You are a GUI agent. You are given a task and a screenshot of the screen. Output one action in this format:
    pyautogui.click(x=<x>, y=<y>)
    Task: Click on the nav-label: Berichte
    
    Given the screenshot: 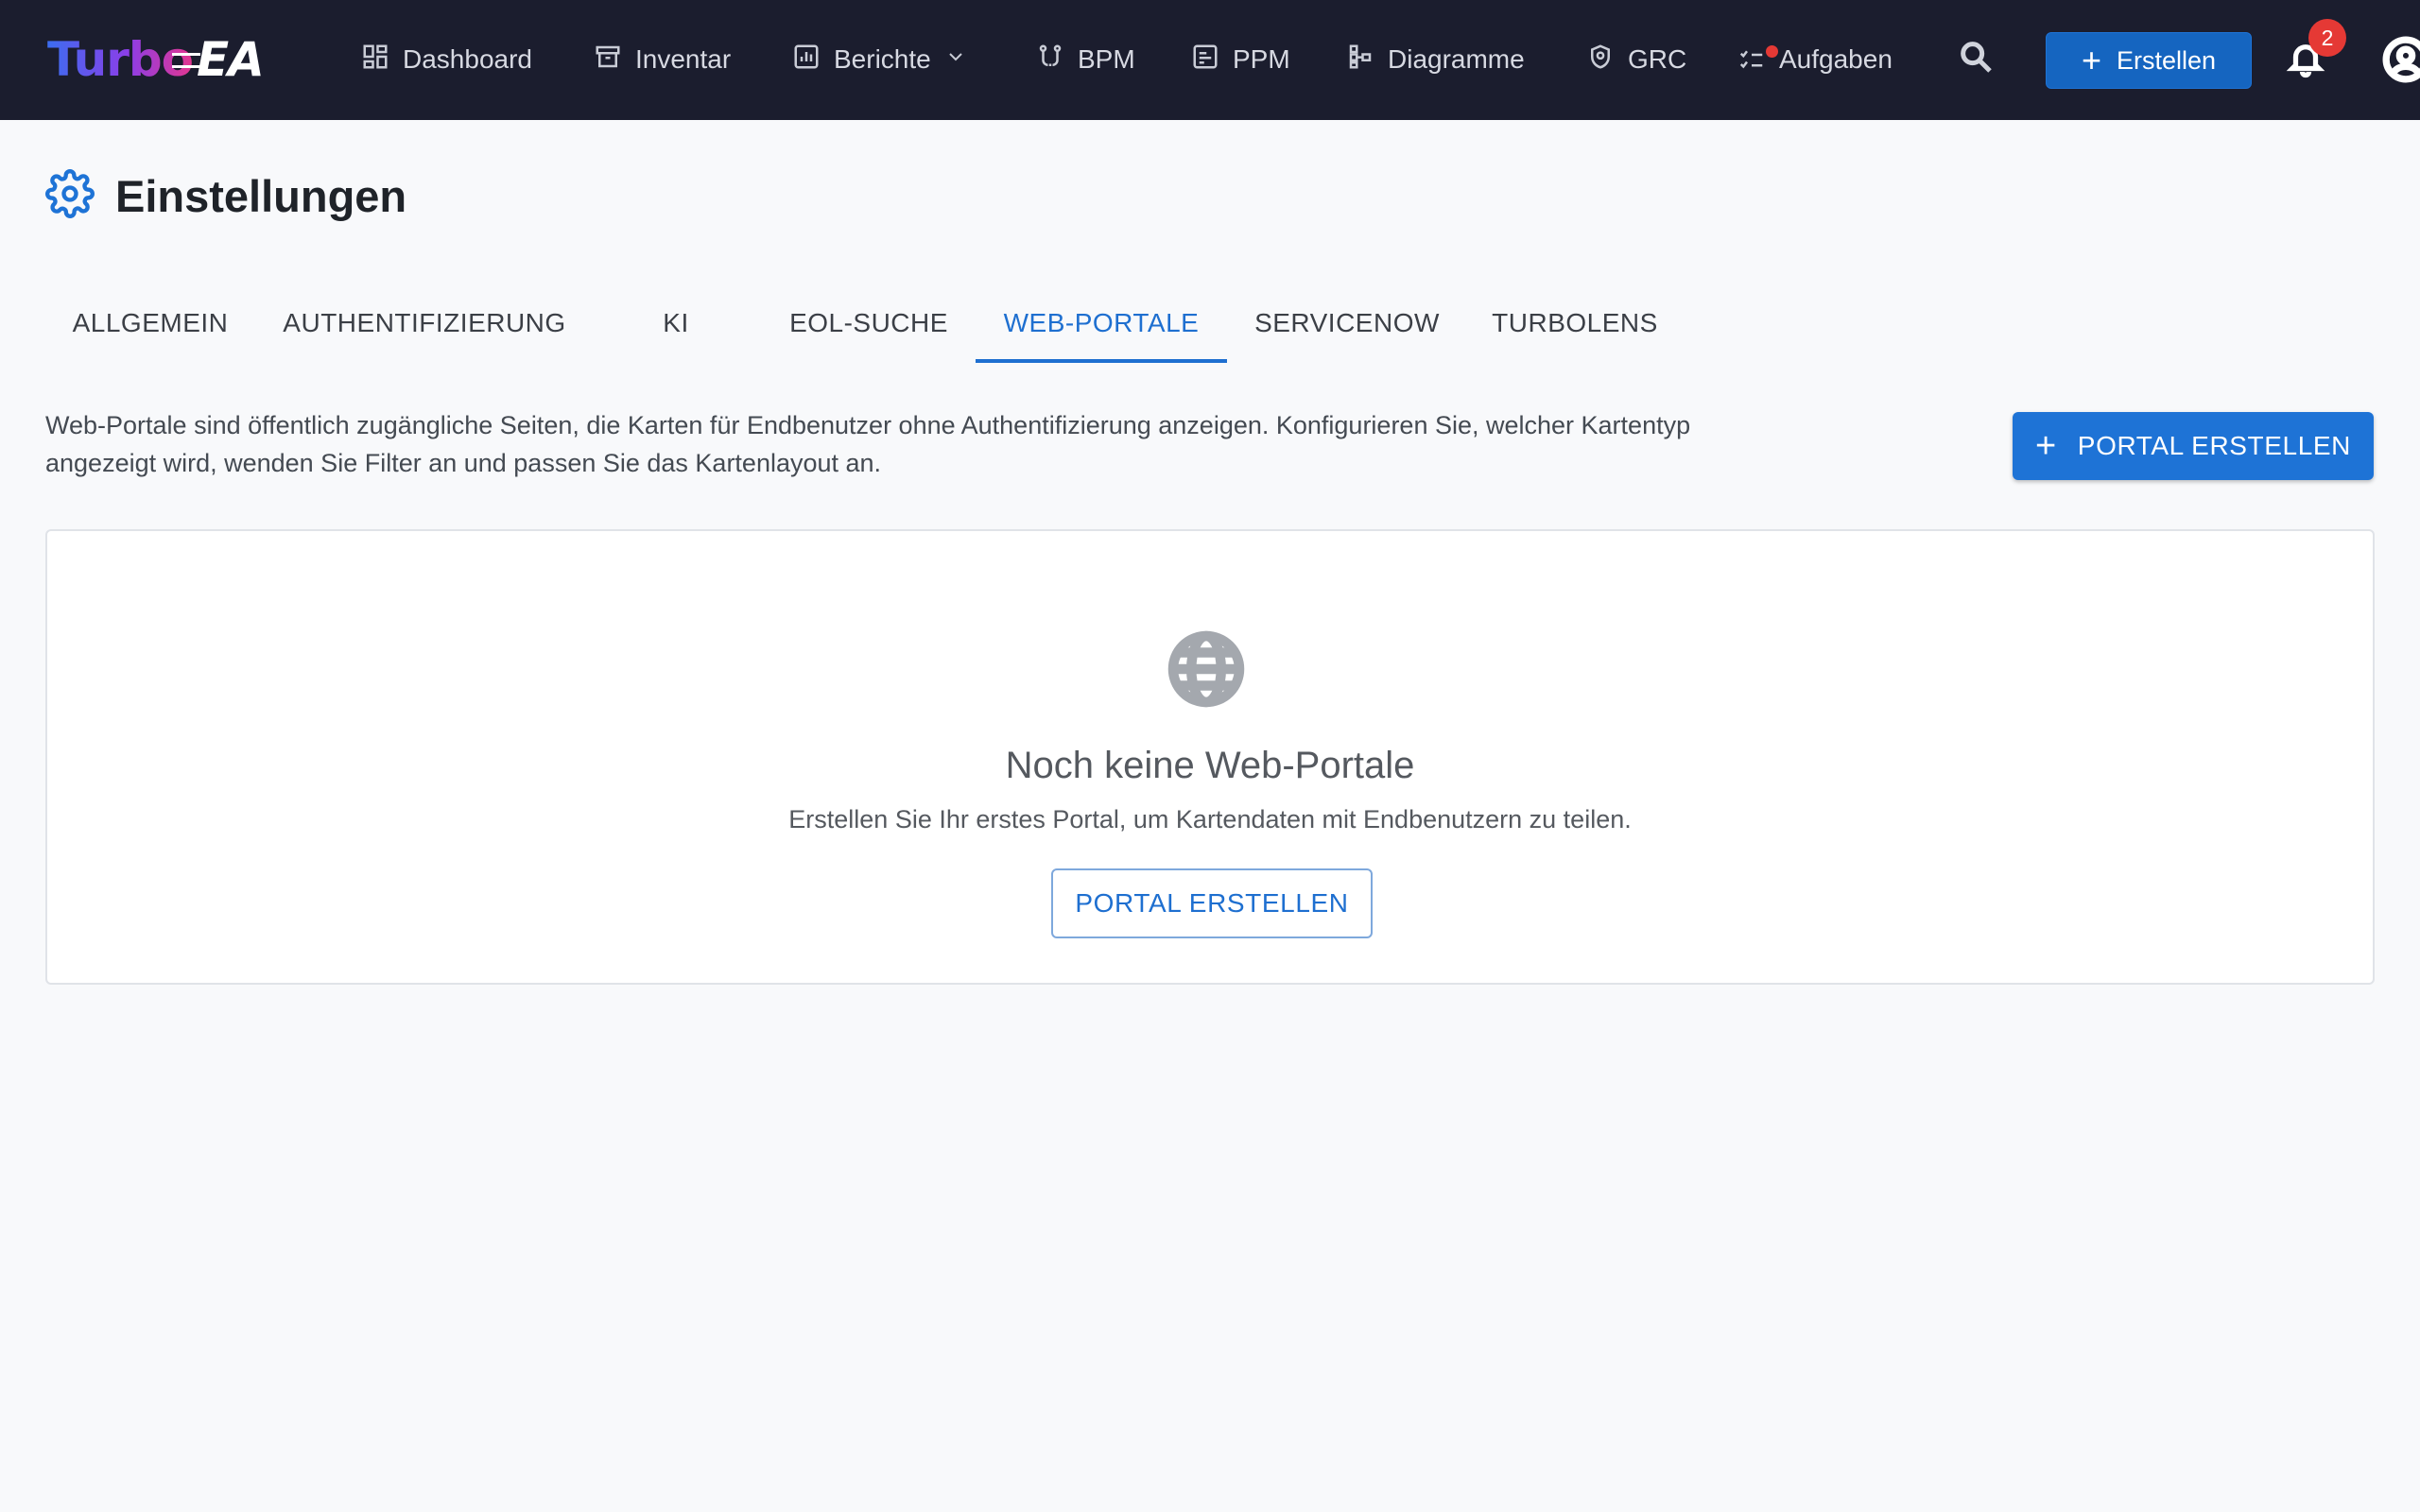 What is the action you would take?
    pyautogui.click(x=882, y=59)
    